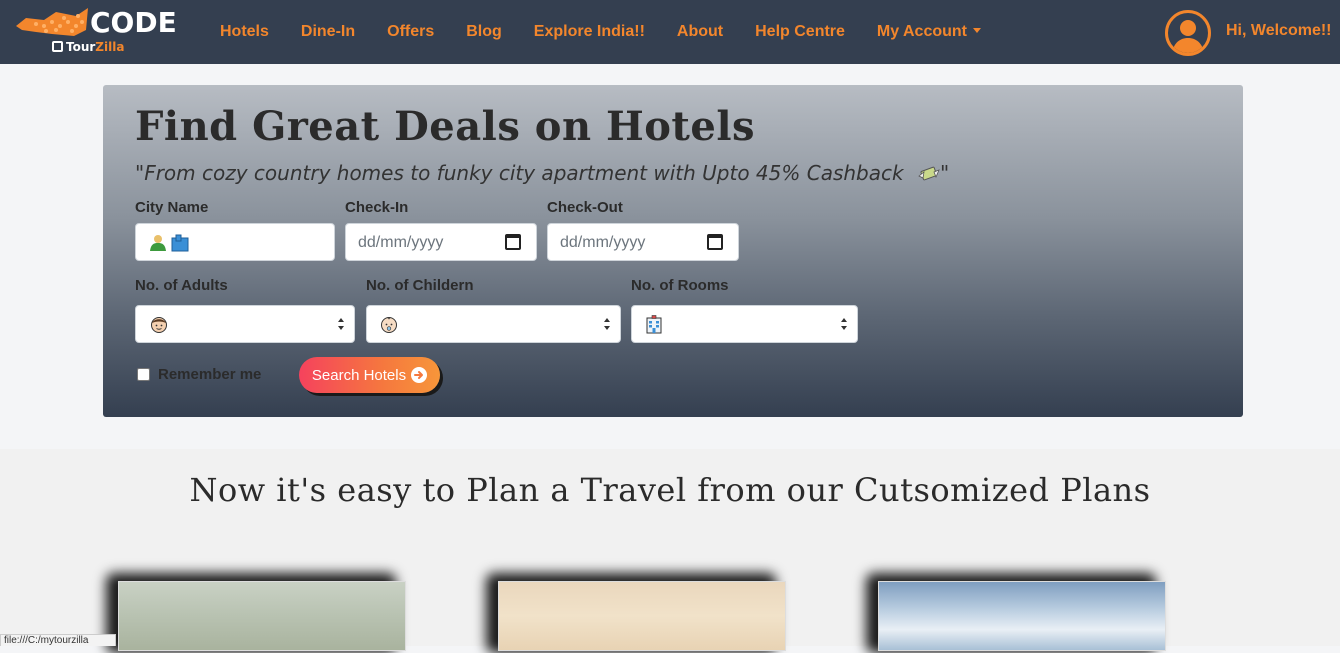  I want to click on hero-quote-end: ", so click(944, 173).